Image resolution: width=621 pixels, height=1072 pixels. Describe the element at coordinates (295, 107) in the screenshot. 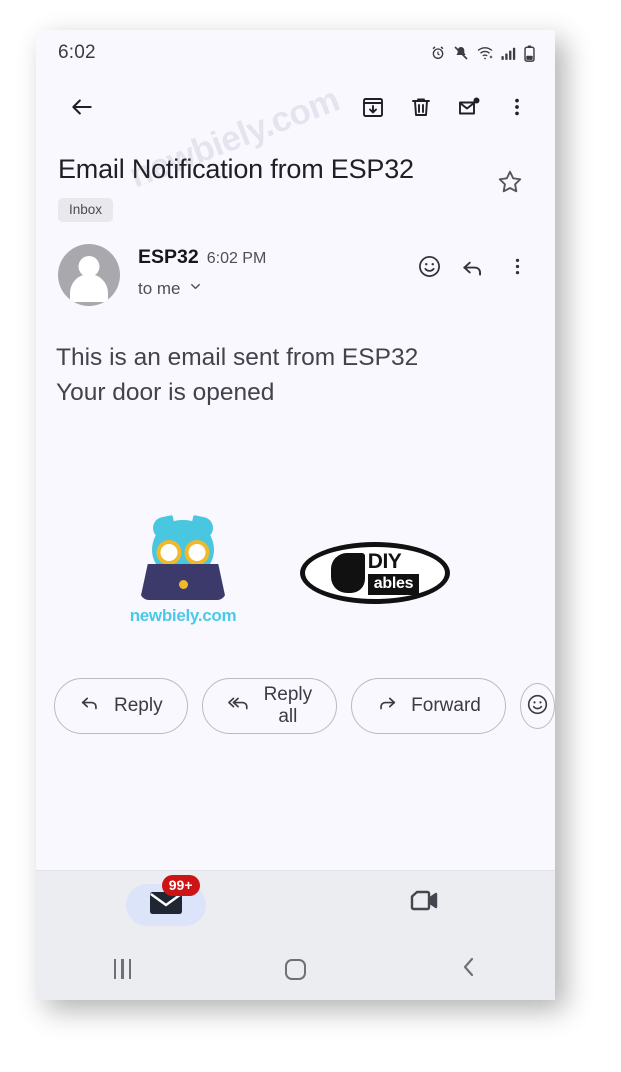

I see `email-toolbar` at that location.